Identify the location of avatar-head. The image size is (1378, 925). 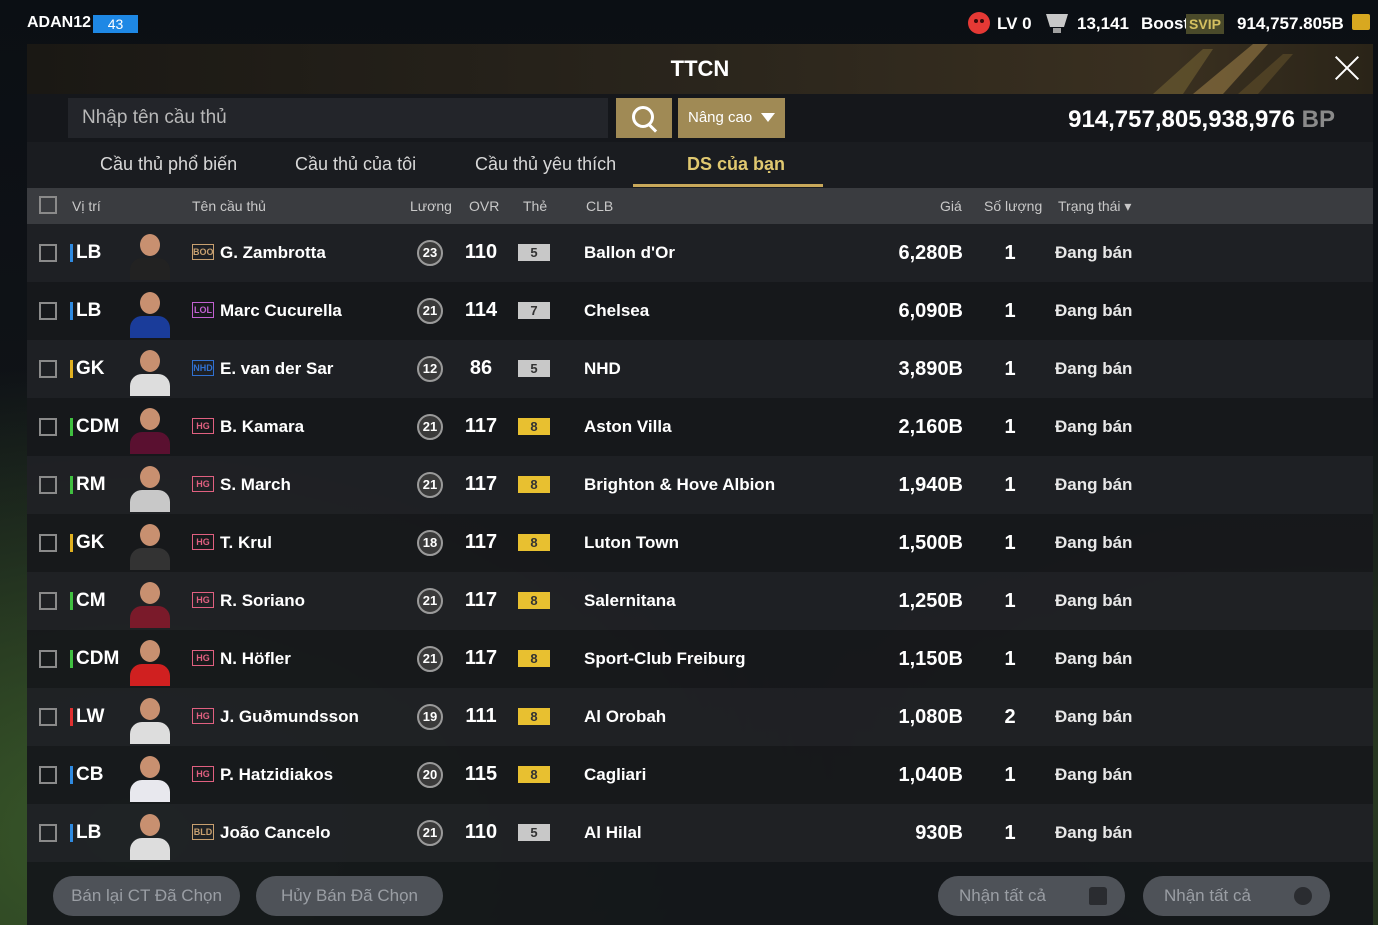
(150, 535).